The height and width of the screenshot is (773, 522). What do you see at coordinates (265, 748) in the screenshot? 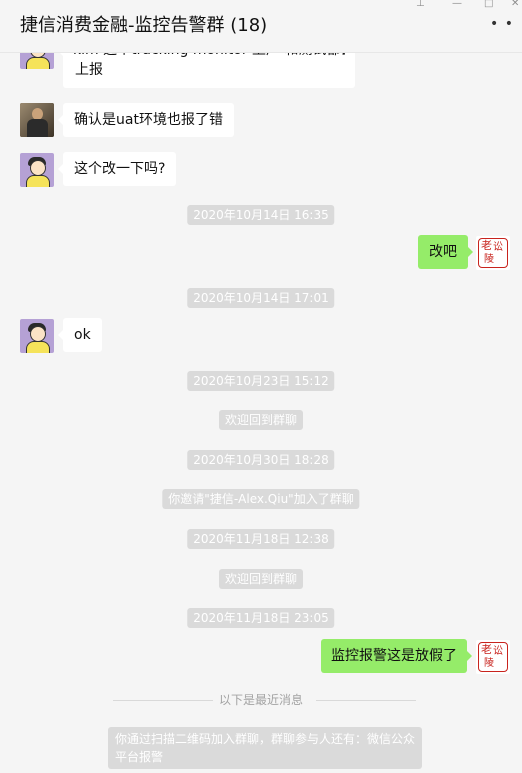
I see `join-notice: 你通过扫描二维码加入群聊，群聊参与人还有：微信公众平台报警` at bounding box center [265, 748].